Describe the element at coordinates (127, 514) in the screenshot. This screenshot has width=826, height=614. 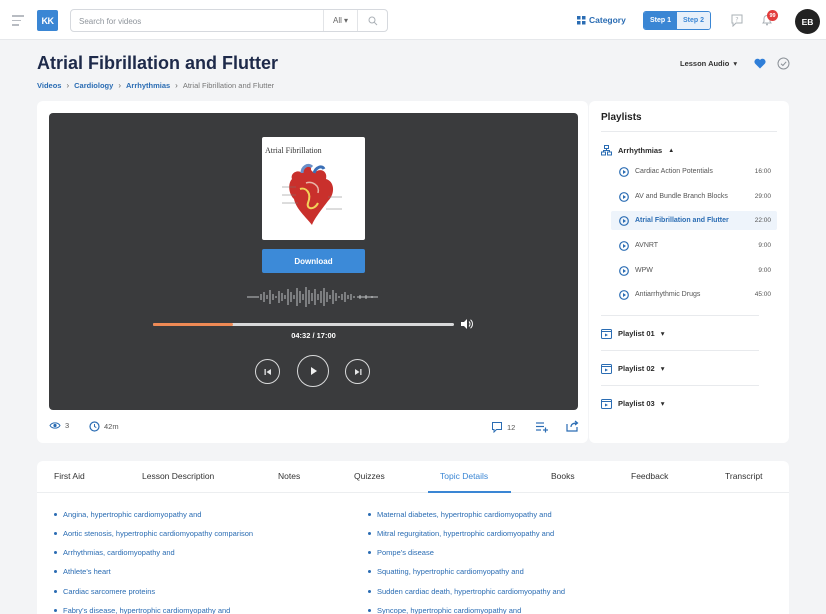
I see `topic-link: Angina, hypertrophic cardiomyopathy and` at that location.